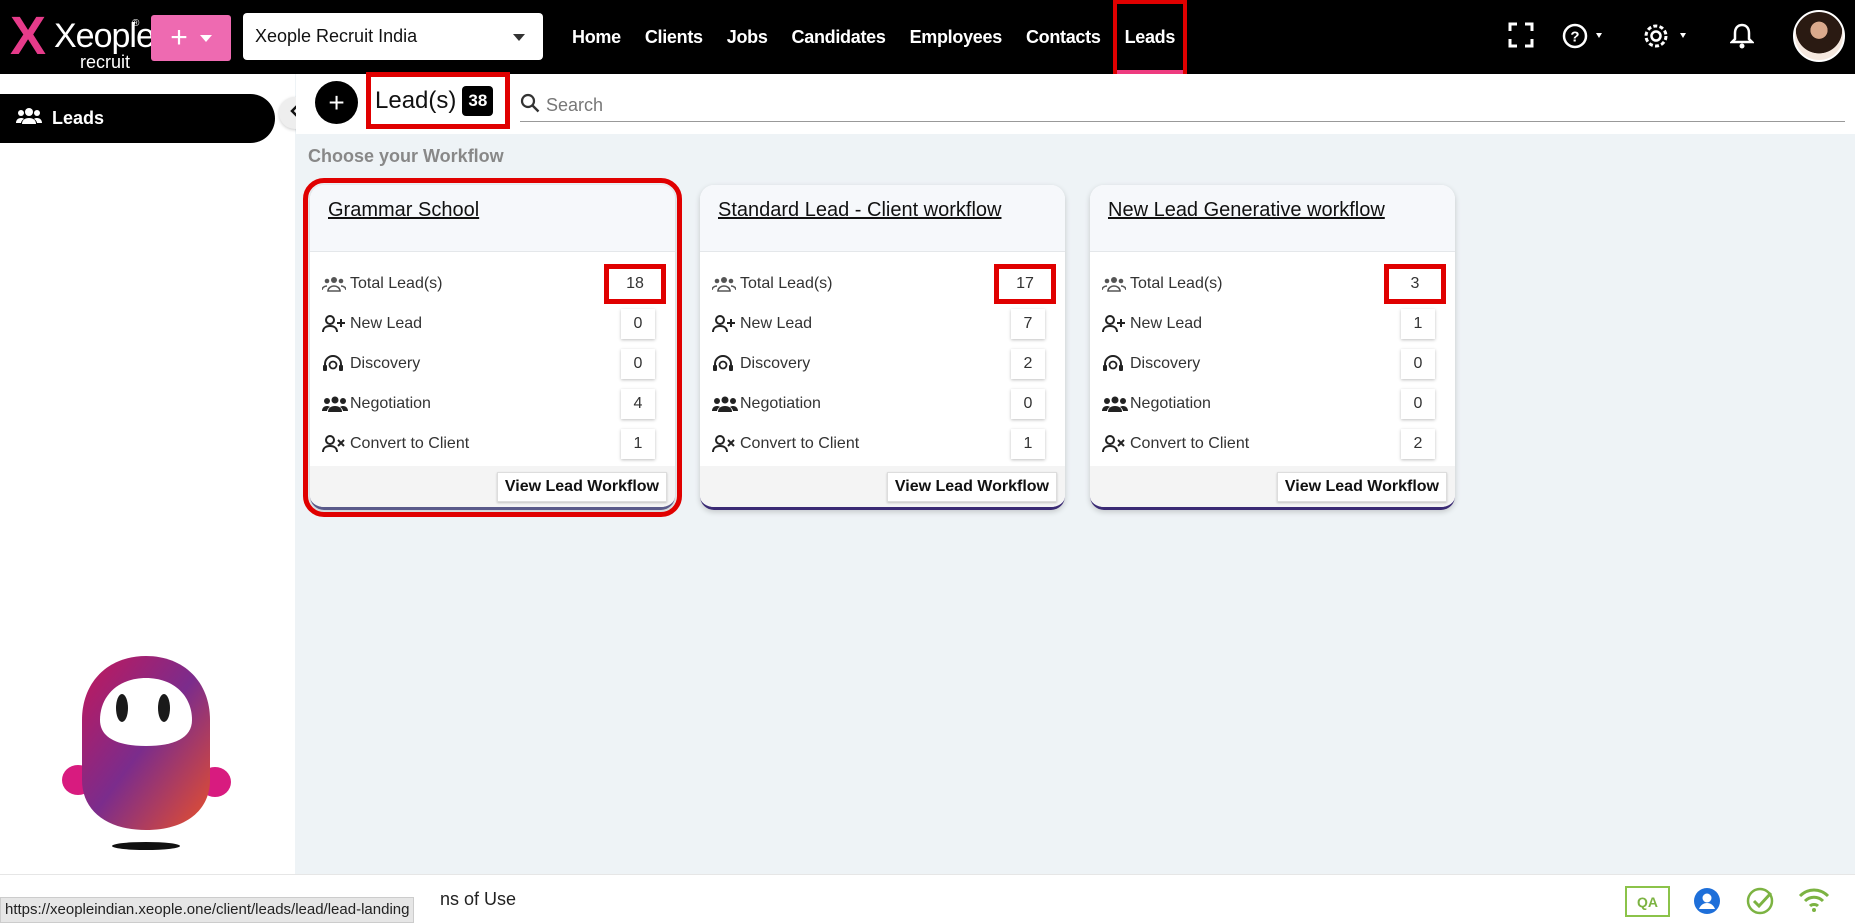 This screenshot has height=924, width=1855. I want to click on workflow-card-header: Standard Lead - Client workflow, so click(882, 218).